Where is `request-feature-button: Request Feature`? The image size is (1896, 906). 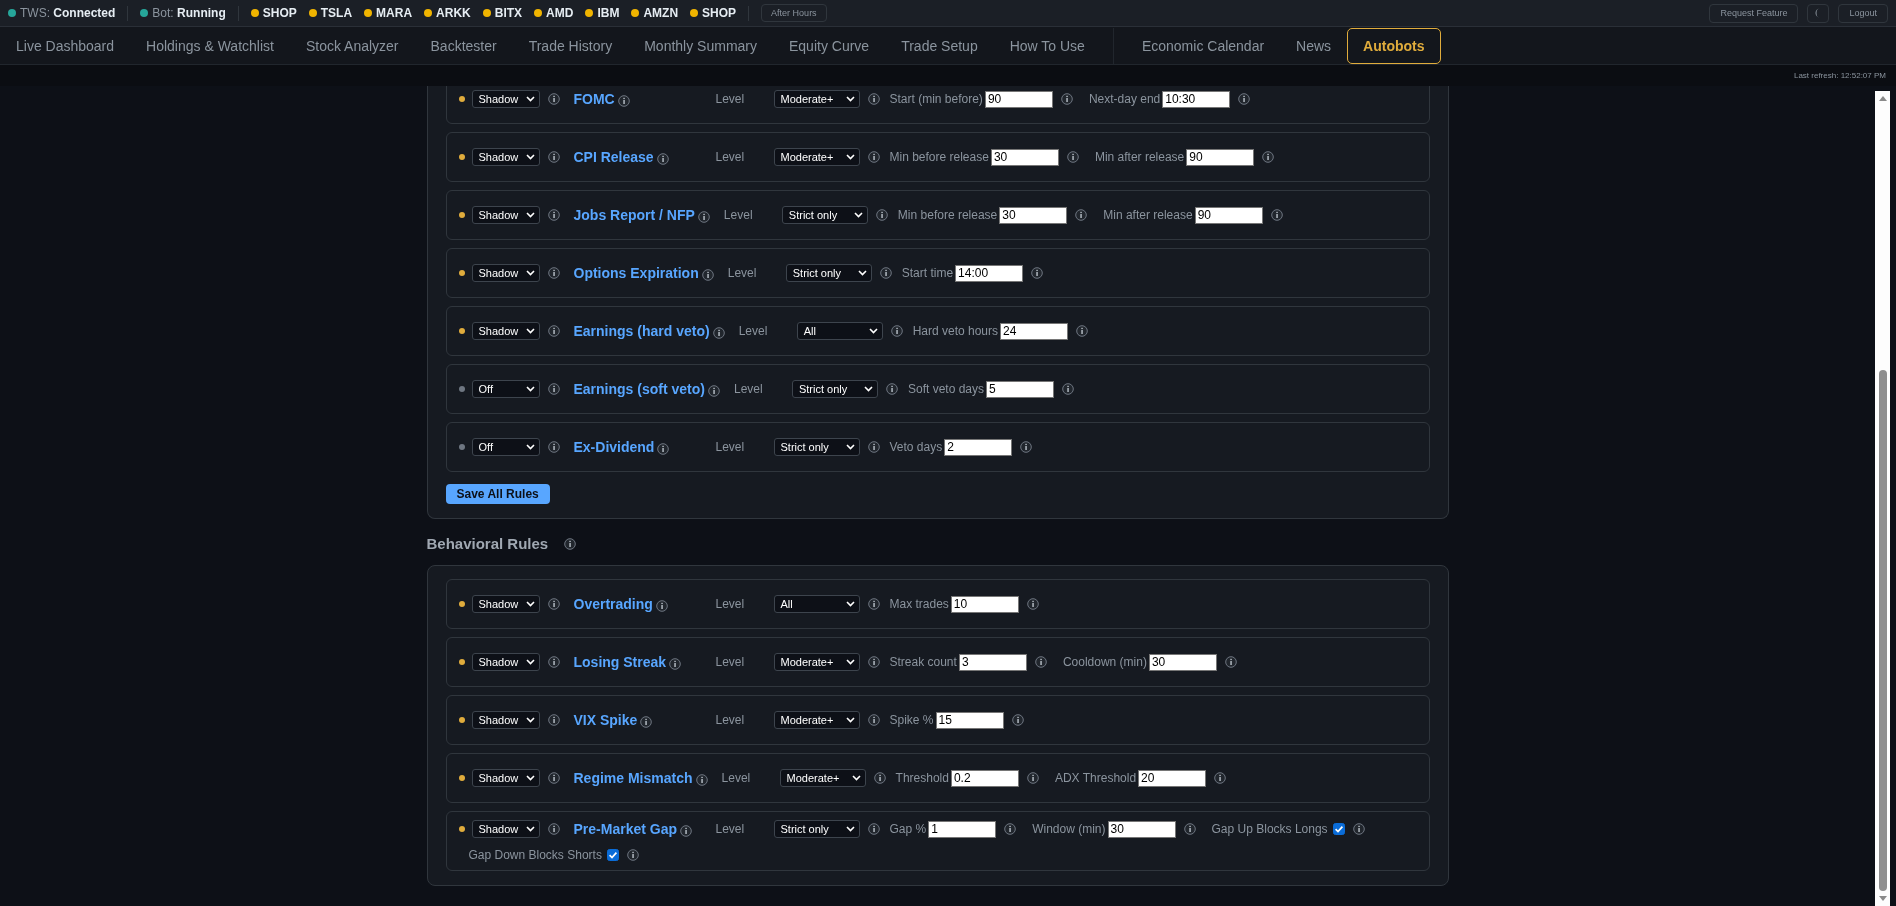 request-feature-button: Request Feature is located at coordinates (1754, 13).